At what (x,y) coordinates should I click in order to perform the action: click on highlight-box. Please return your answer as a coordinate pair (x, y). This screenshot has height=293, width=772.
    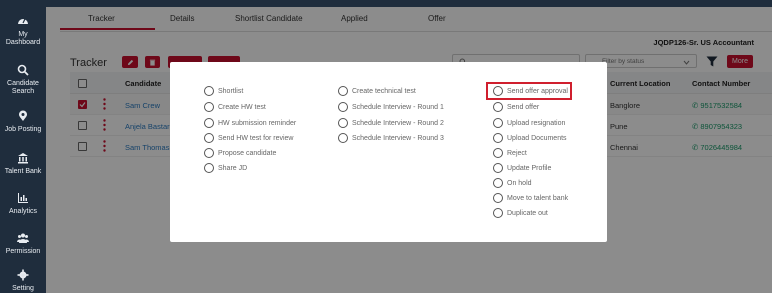
    Looking at the image, I should click on (529, 91).